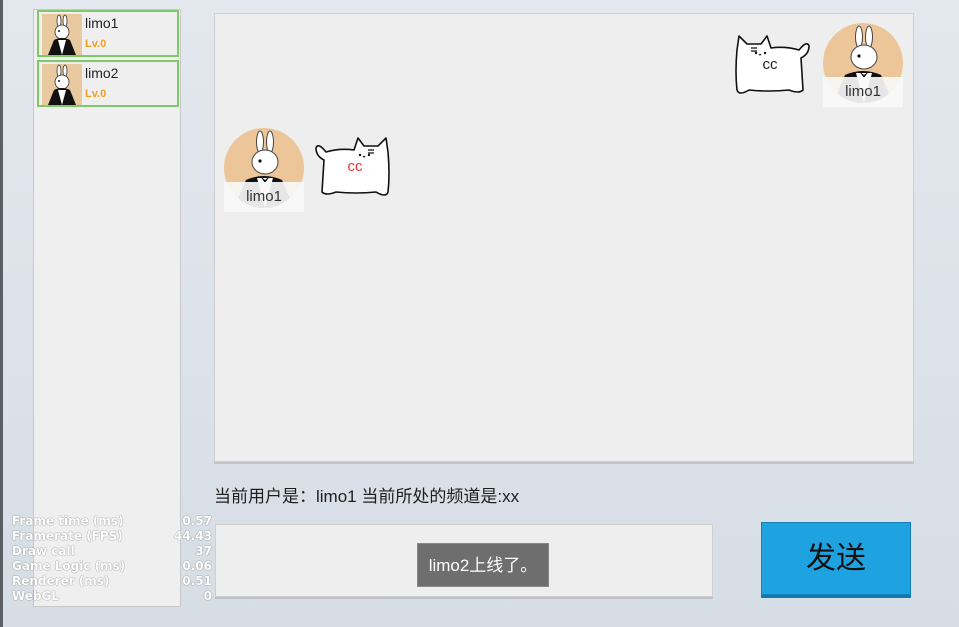 This screenshot has width=959, height=627. What do you see at coordinates (43, 551) in the screenshot?
I see `stat-label: Draw call` at bounding box center [43, 551].